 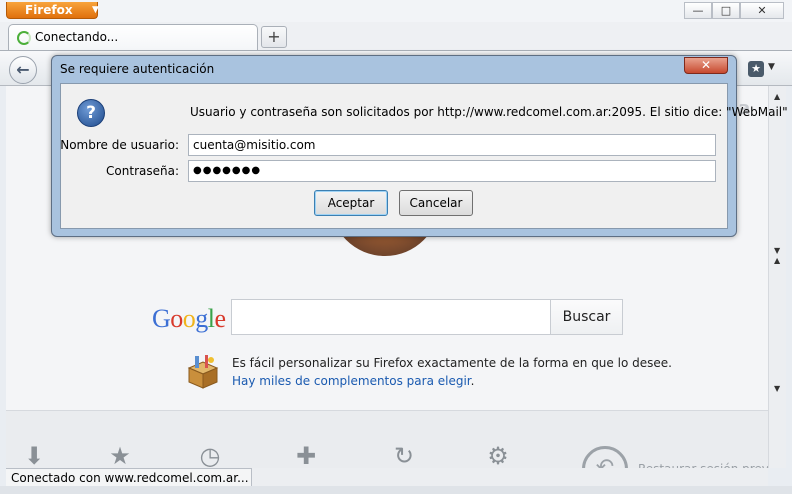 I want to click on minimize-button: —, so click(x=698, y=10).